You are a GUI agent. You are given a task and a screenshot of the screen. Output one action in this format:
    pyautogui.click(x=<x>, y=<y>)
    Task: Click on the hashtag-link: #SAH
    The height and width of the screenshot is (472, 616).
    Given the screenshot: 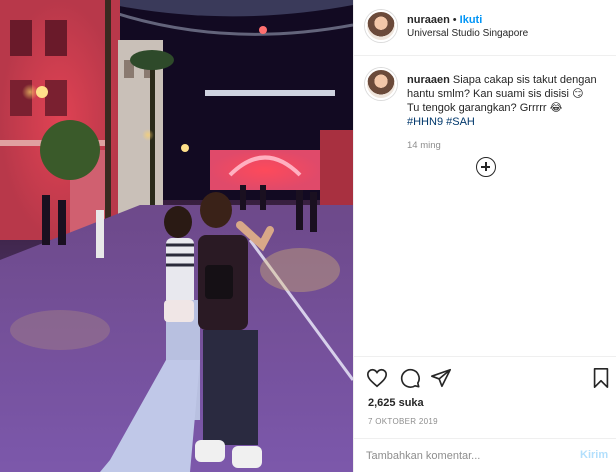 What is the action you would take?
    pyautogui.click(x=460, y=122)
    